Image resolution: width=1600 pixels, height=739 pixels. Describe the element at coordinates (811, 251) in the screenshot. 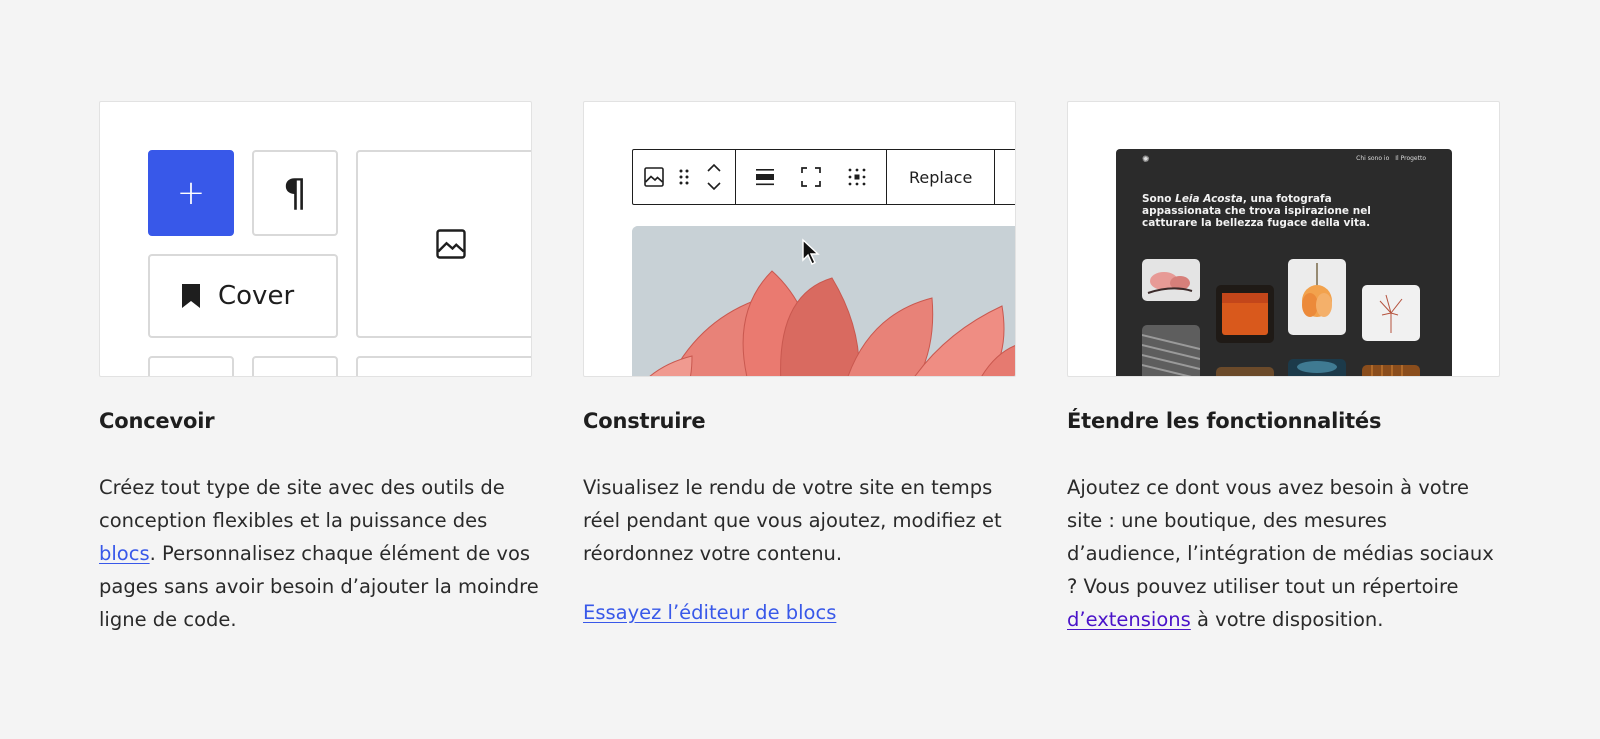

I see `cursor-icon` at that location.